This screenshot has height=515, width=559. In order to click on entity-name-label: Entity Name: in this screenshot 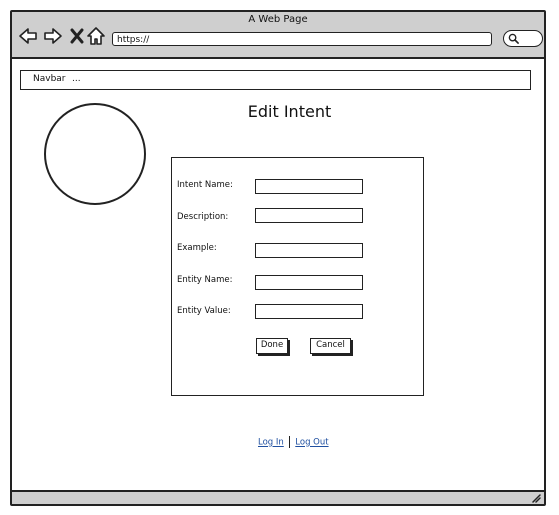, I will do `click(205, 280)`.